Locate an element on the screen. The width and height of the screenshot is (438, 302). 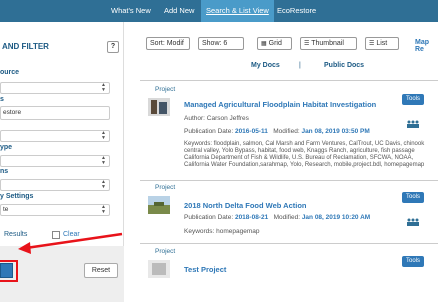
show-label: Show: 6 is located at coordinates (215, 43).